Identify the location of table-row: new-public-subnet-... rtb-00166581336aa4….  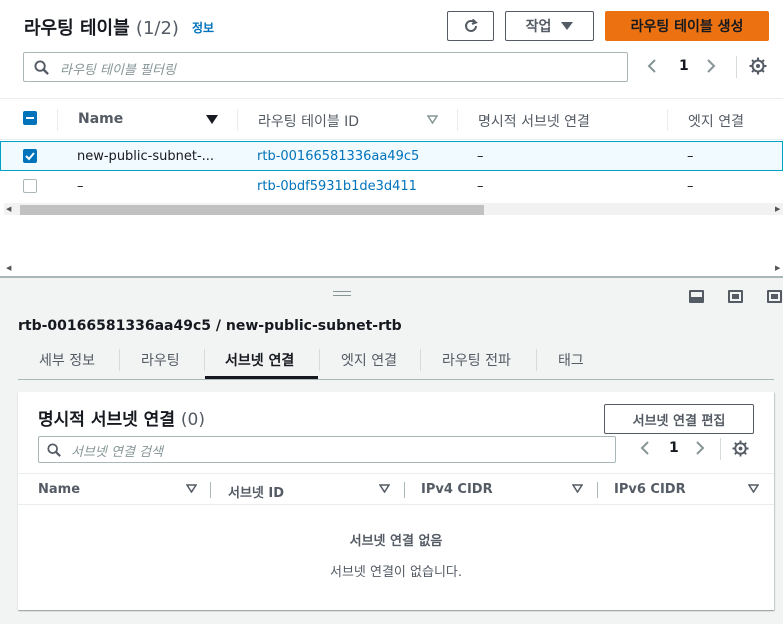
(391, 156).